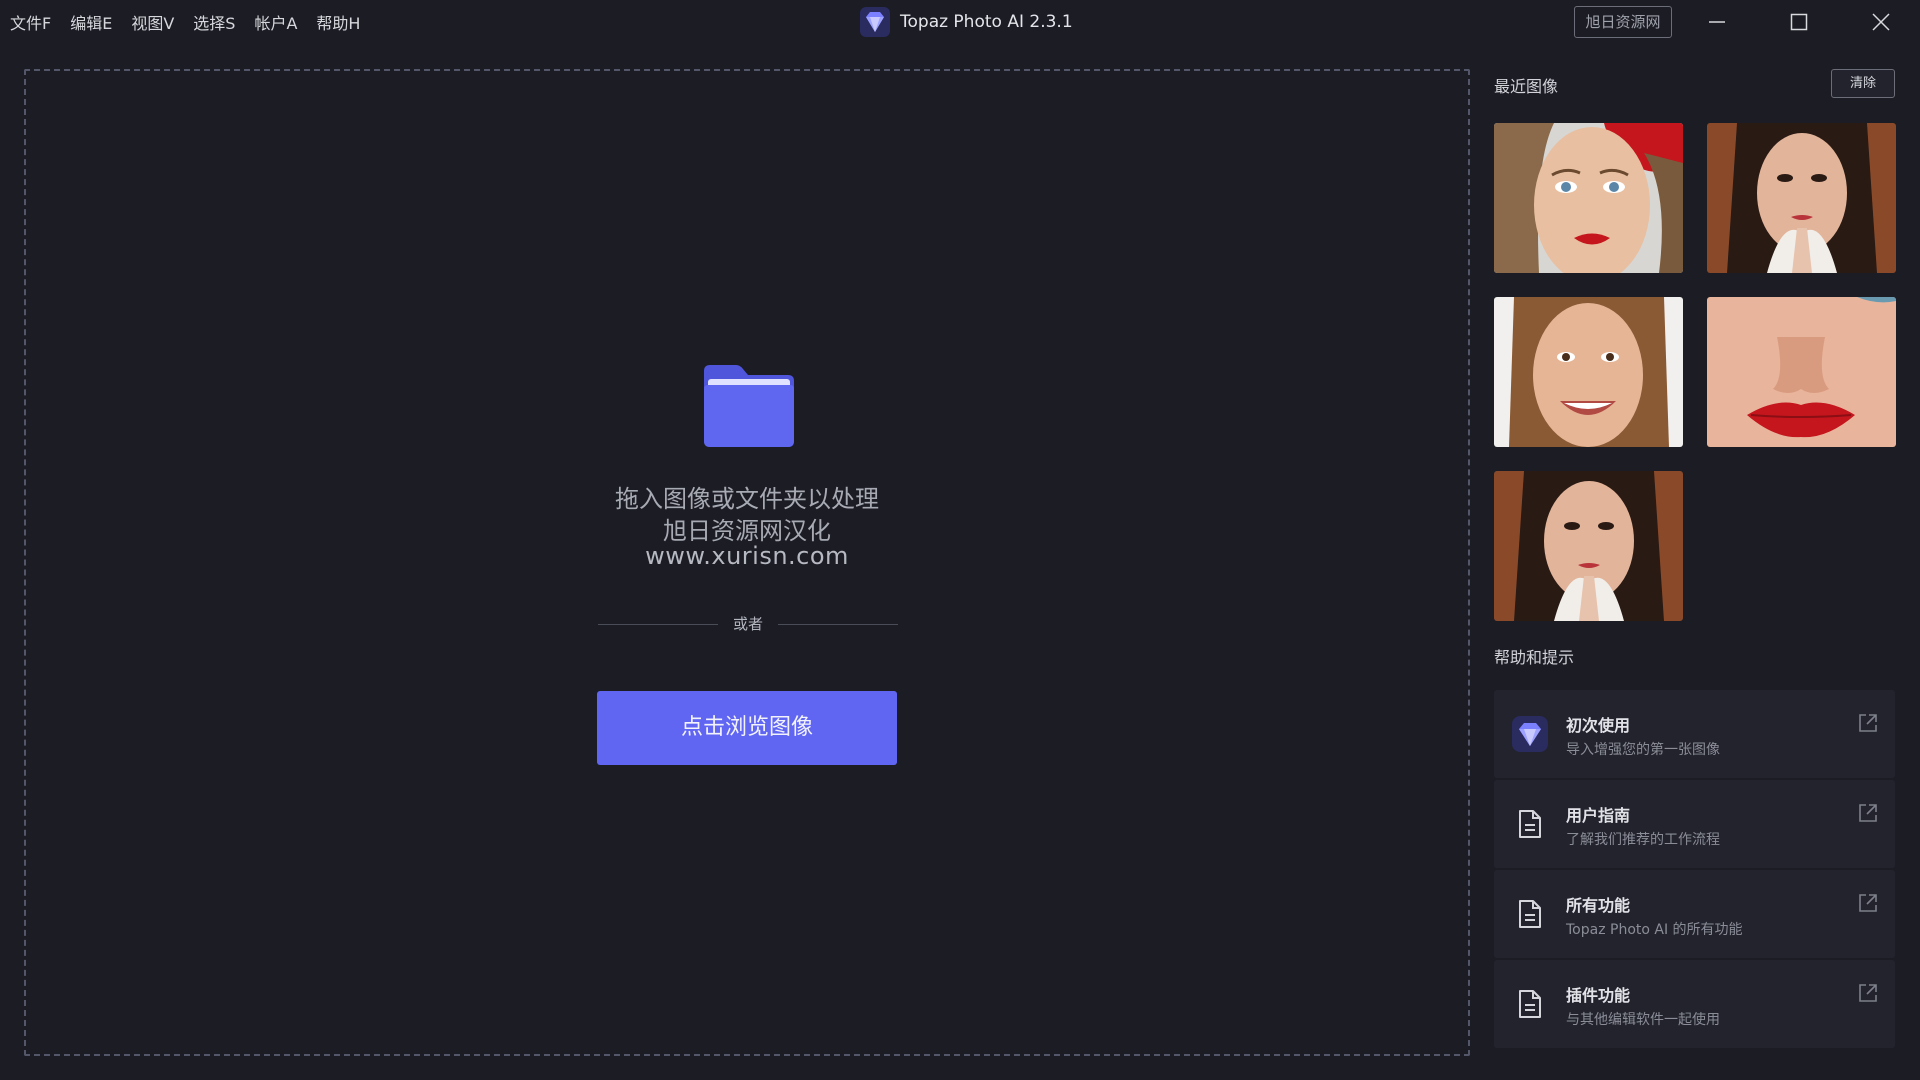 The height and width of the screenshot is (1080, 1920). Describe the element at coordinates (747, 728) in the screenshot. I see `browse-images-button: 点击浏览图像` at that location.